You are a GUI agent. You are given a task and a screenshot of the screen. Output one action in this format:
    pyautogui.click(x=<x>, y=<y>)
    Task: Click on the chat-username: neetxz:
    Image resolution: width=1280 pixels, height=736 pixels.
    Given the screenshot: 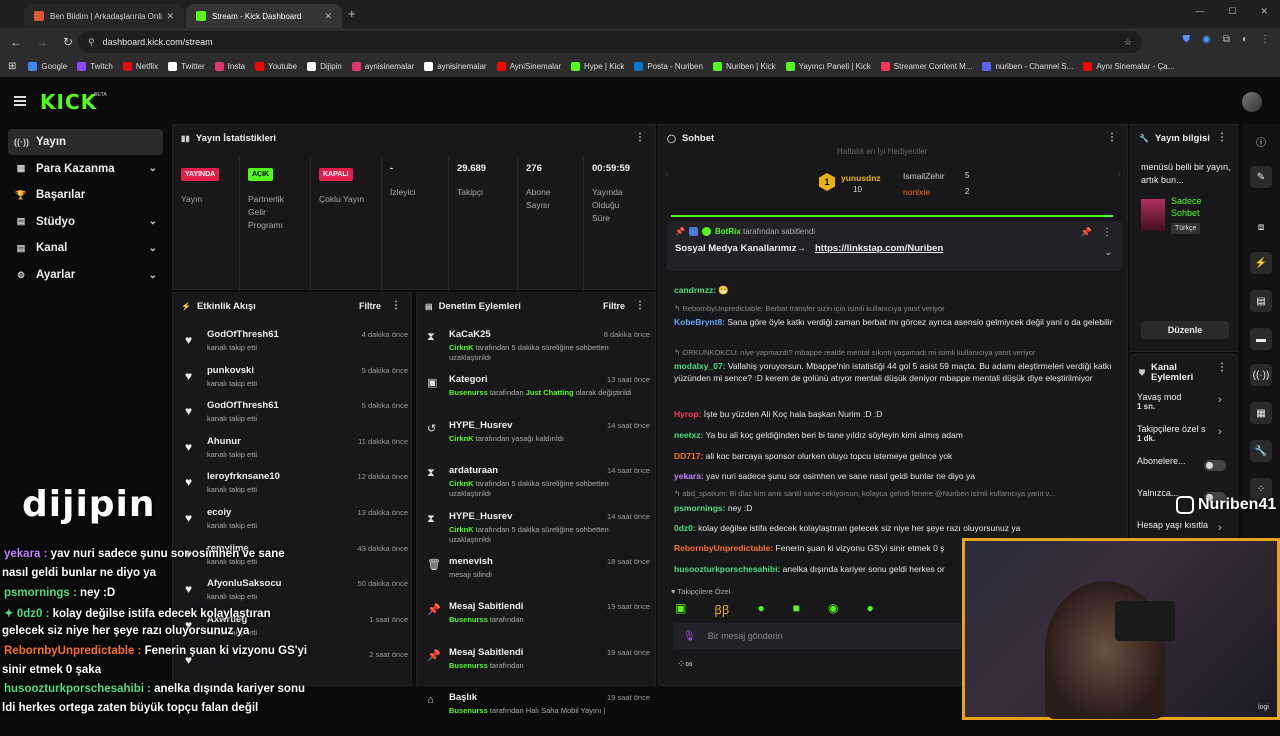 What is the action you would take?
    pyautogui.click(x=688, y=435)
    